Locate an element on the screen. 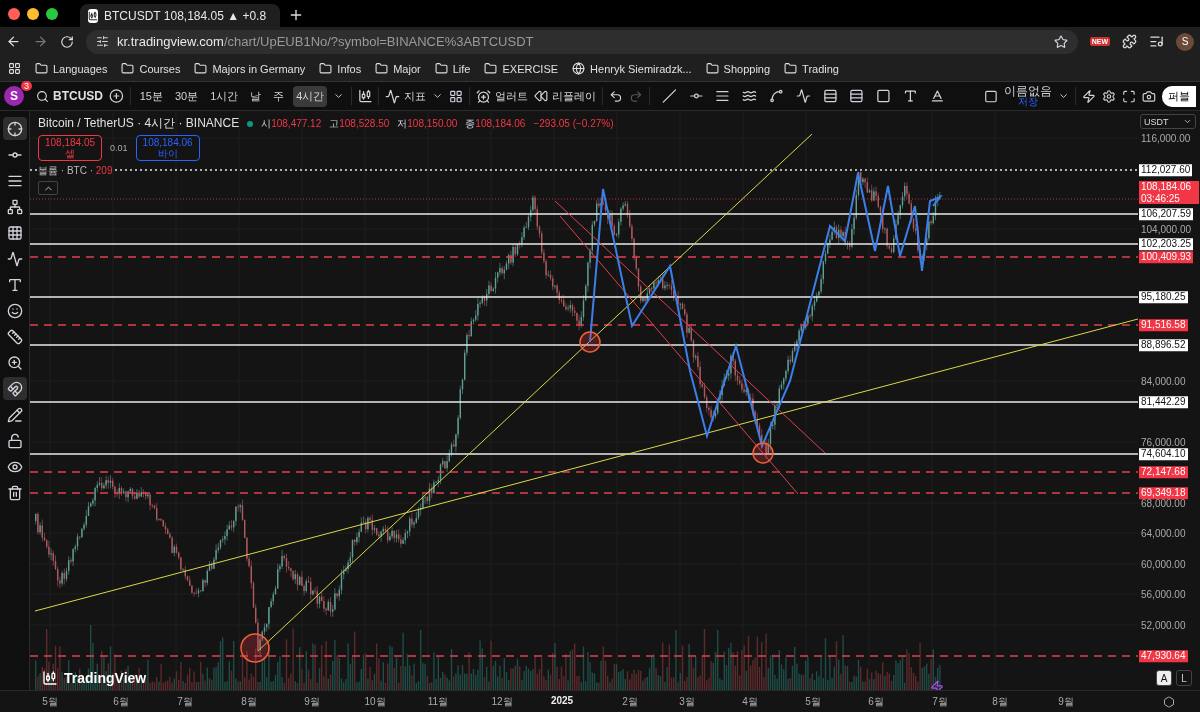  bookmark-item: Courses is located at coordinates (151, 68).